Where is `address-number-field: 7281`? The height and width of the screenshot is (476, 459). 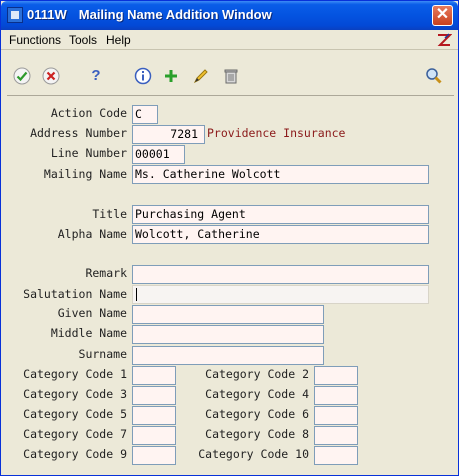
address-number-field: 7281 is located at coordinates (168, 134).